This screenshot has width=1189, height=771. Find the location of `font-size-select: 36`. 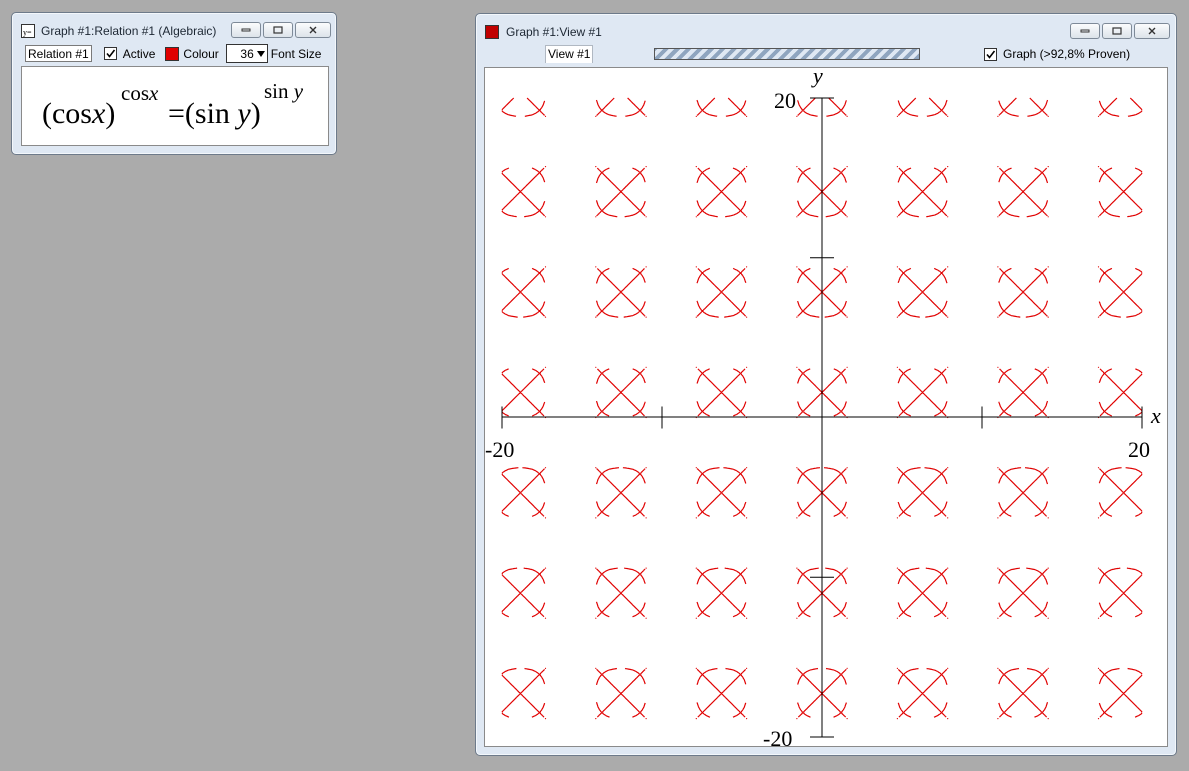

font-size-select: 36 is located at coordinates (246, 53).